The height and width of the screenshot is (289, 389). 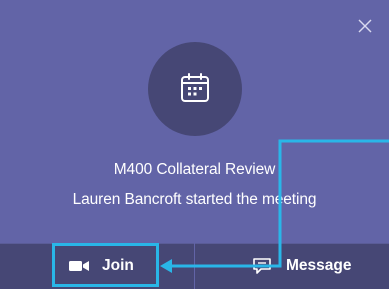 What do you see at coordinates (105, 265) in the screenshot?
I see `join-highlight-box` at bounding box center [105, 265].